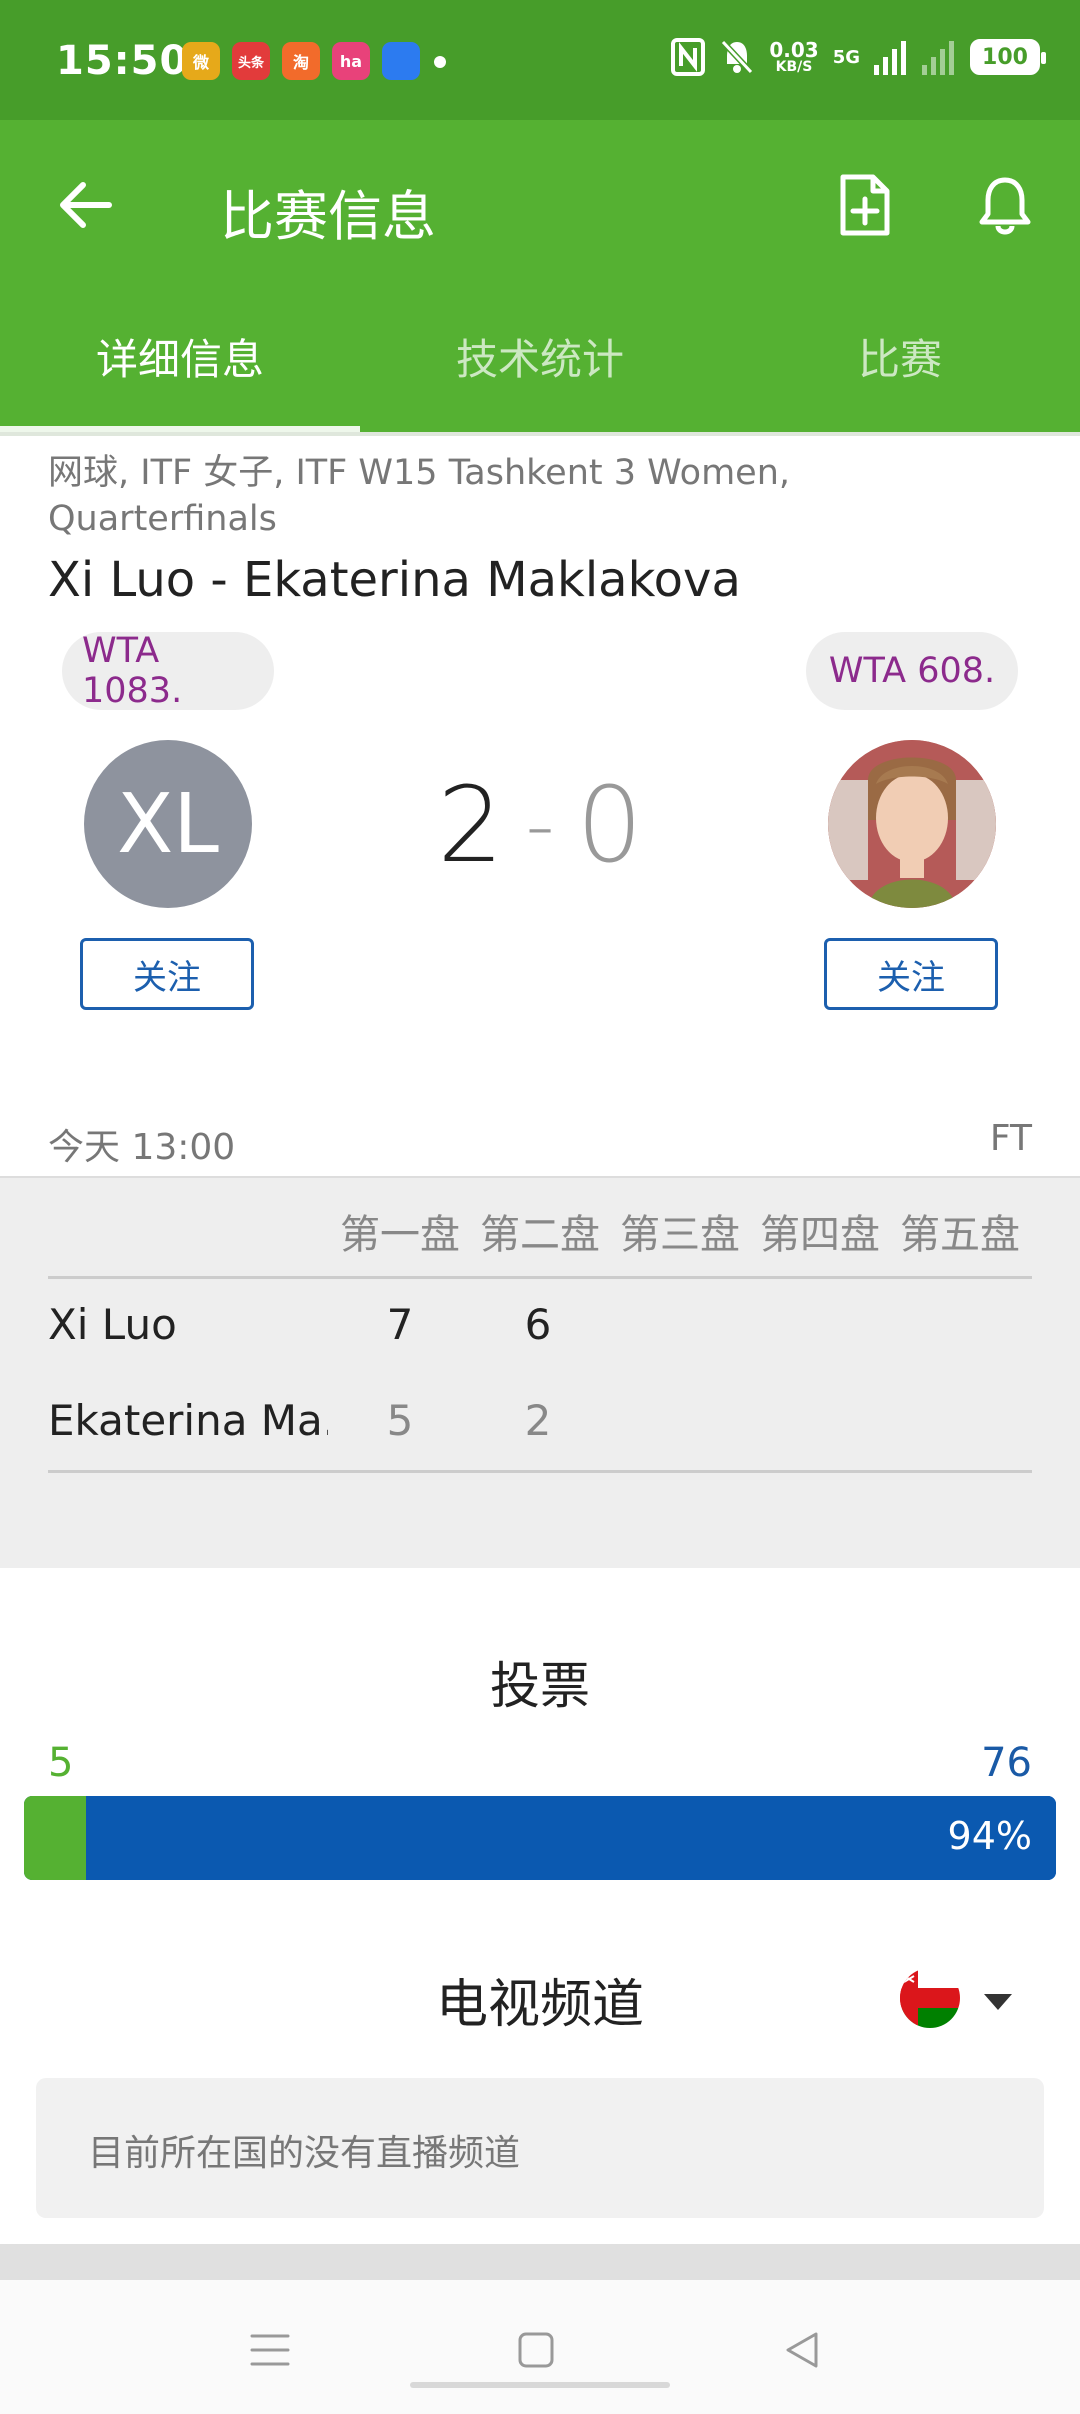 The image size is (1080, 2414). I want to click on away-player-photo, so click(912, 824).